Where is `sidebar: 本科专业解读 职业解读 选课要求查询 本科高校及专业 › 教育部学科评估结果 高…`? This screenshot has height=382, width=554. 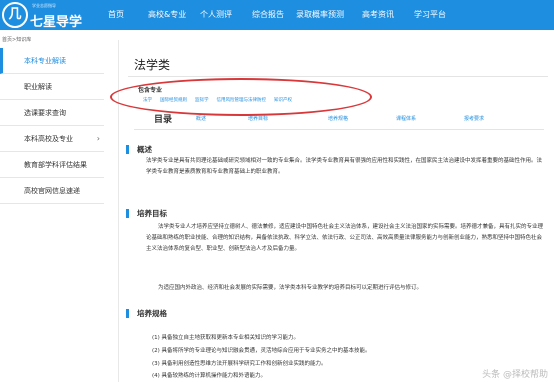 sidebar: 本科专业解读 职业解读 选课要求查询 本科高校及专业 › 教育部学科评估结果 高… is located at coordinates (52, 126).